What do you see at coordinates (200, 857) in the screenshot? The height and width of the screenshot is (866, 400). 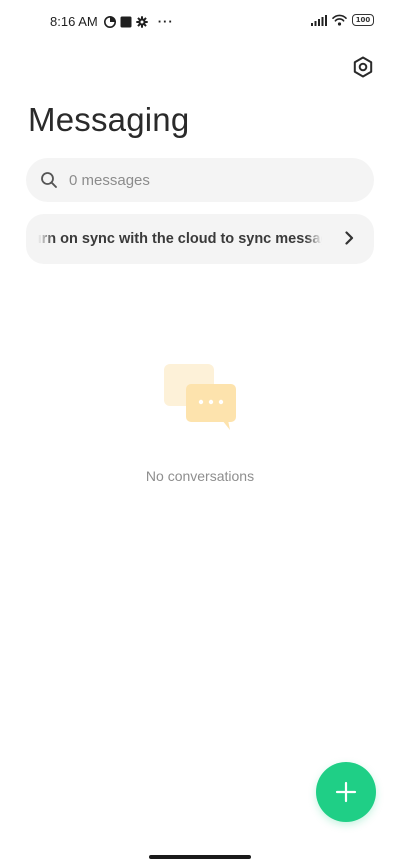 I see `home-indicator` at bounding box center [200, 857].